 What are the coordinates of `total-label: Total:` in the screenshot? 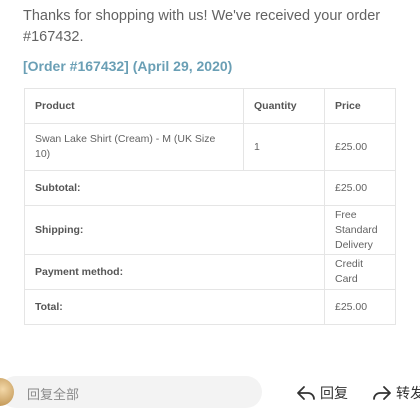 It's located at (174, 307).